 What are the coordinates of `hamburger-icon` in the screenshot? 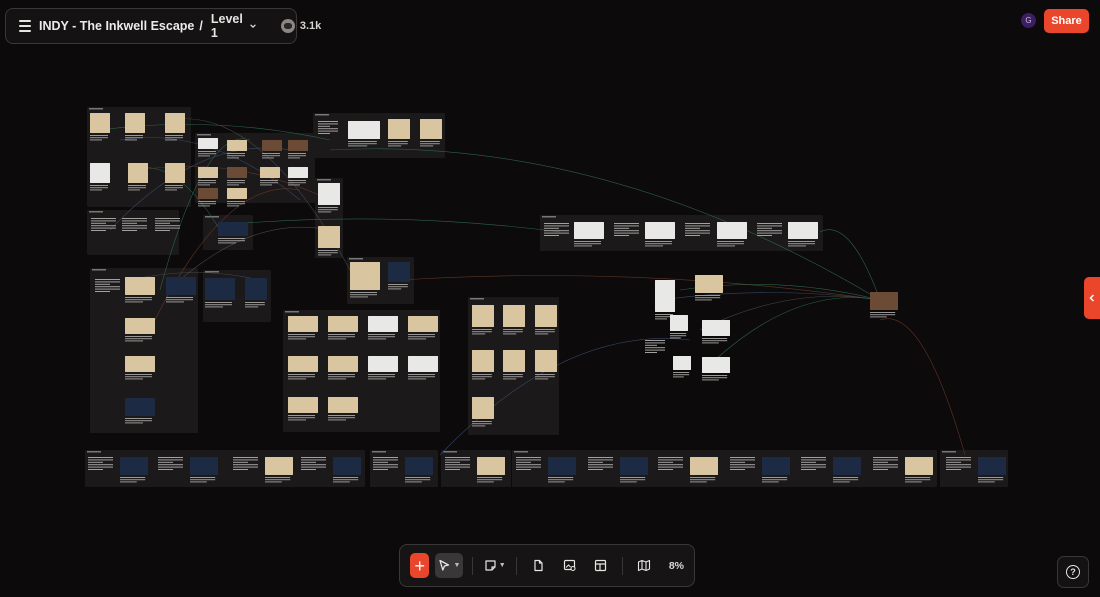 It's located at (23, 26).